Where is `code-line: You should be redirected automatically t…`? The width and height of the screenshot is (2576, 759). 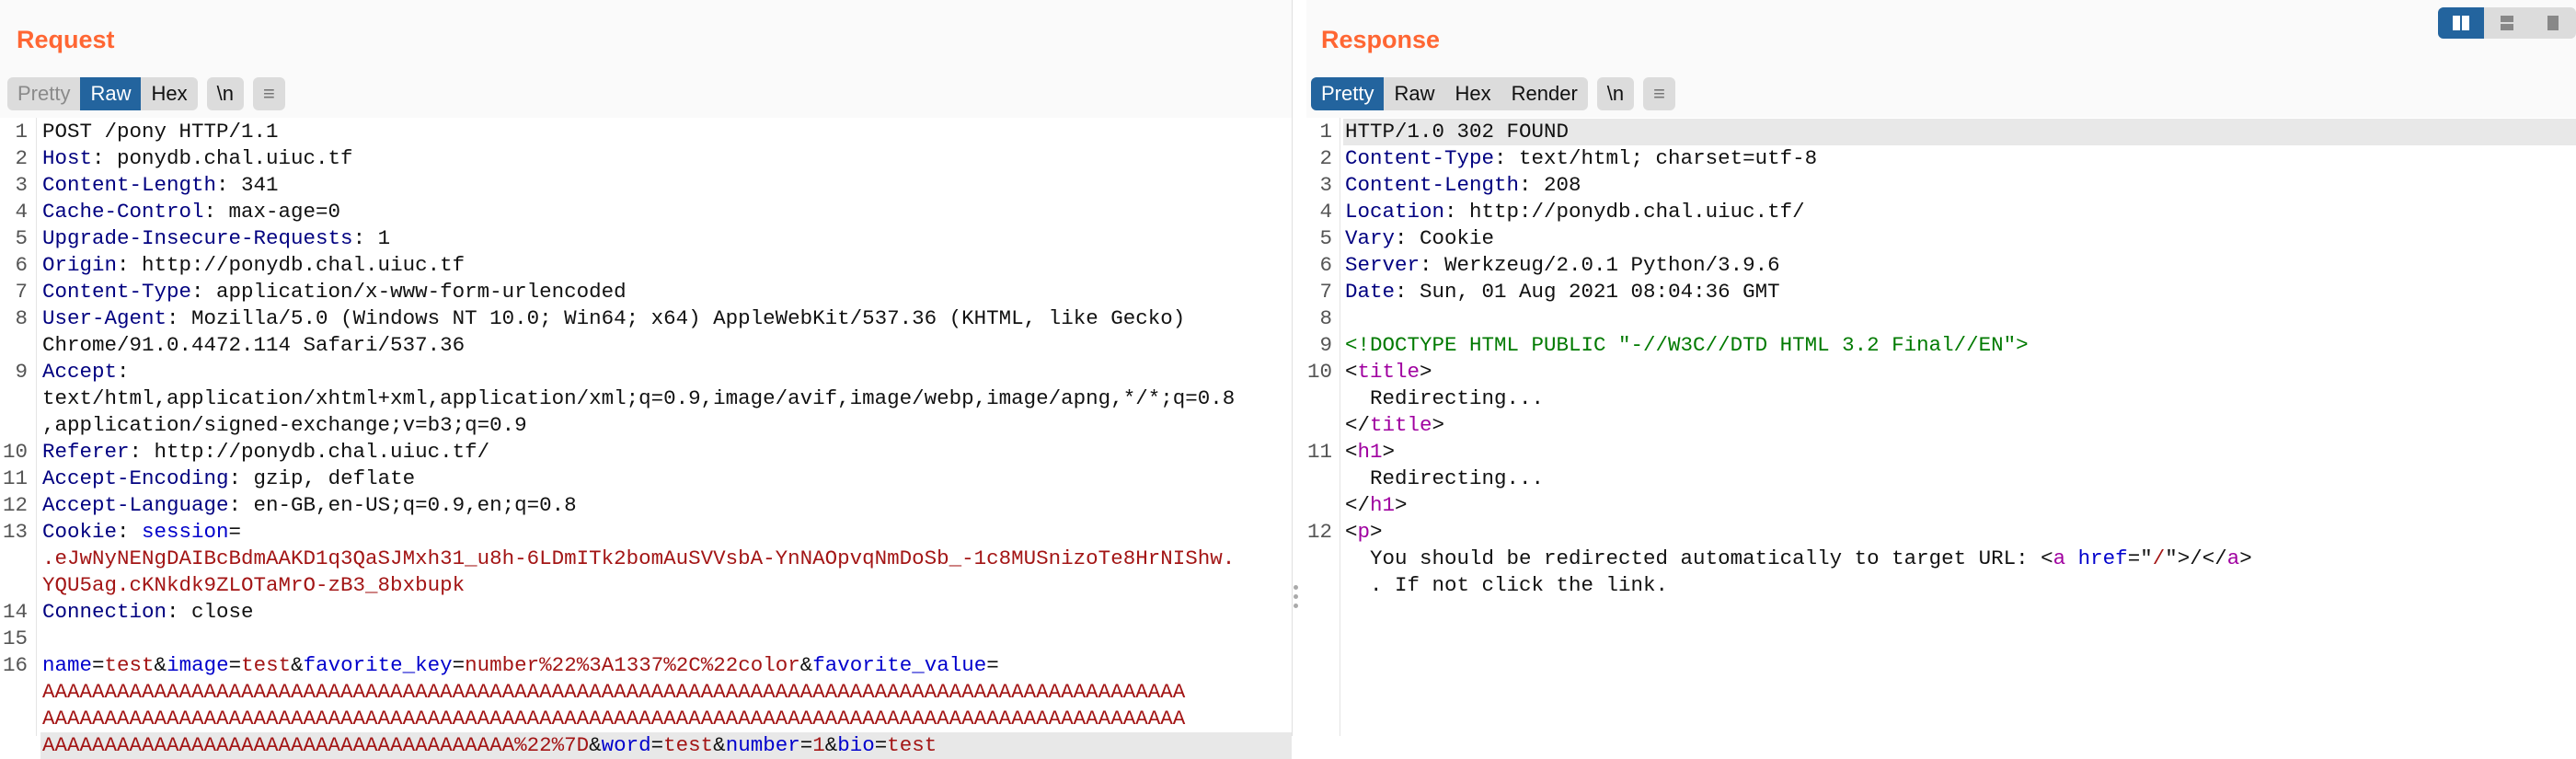 code-line: You should be redirected automatically t… is located at coordinates (1959, 559).